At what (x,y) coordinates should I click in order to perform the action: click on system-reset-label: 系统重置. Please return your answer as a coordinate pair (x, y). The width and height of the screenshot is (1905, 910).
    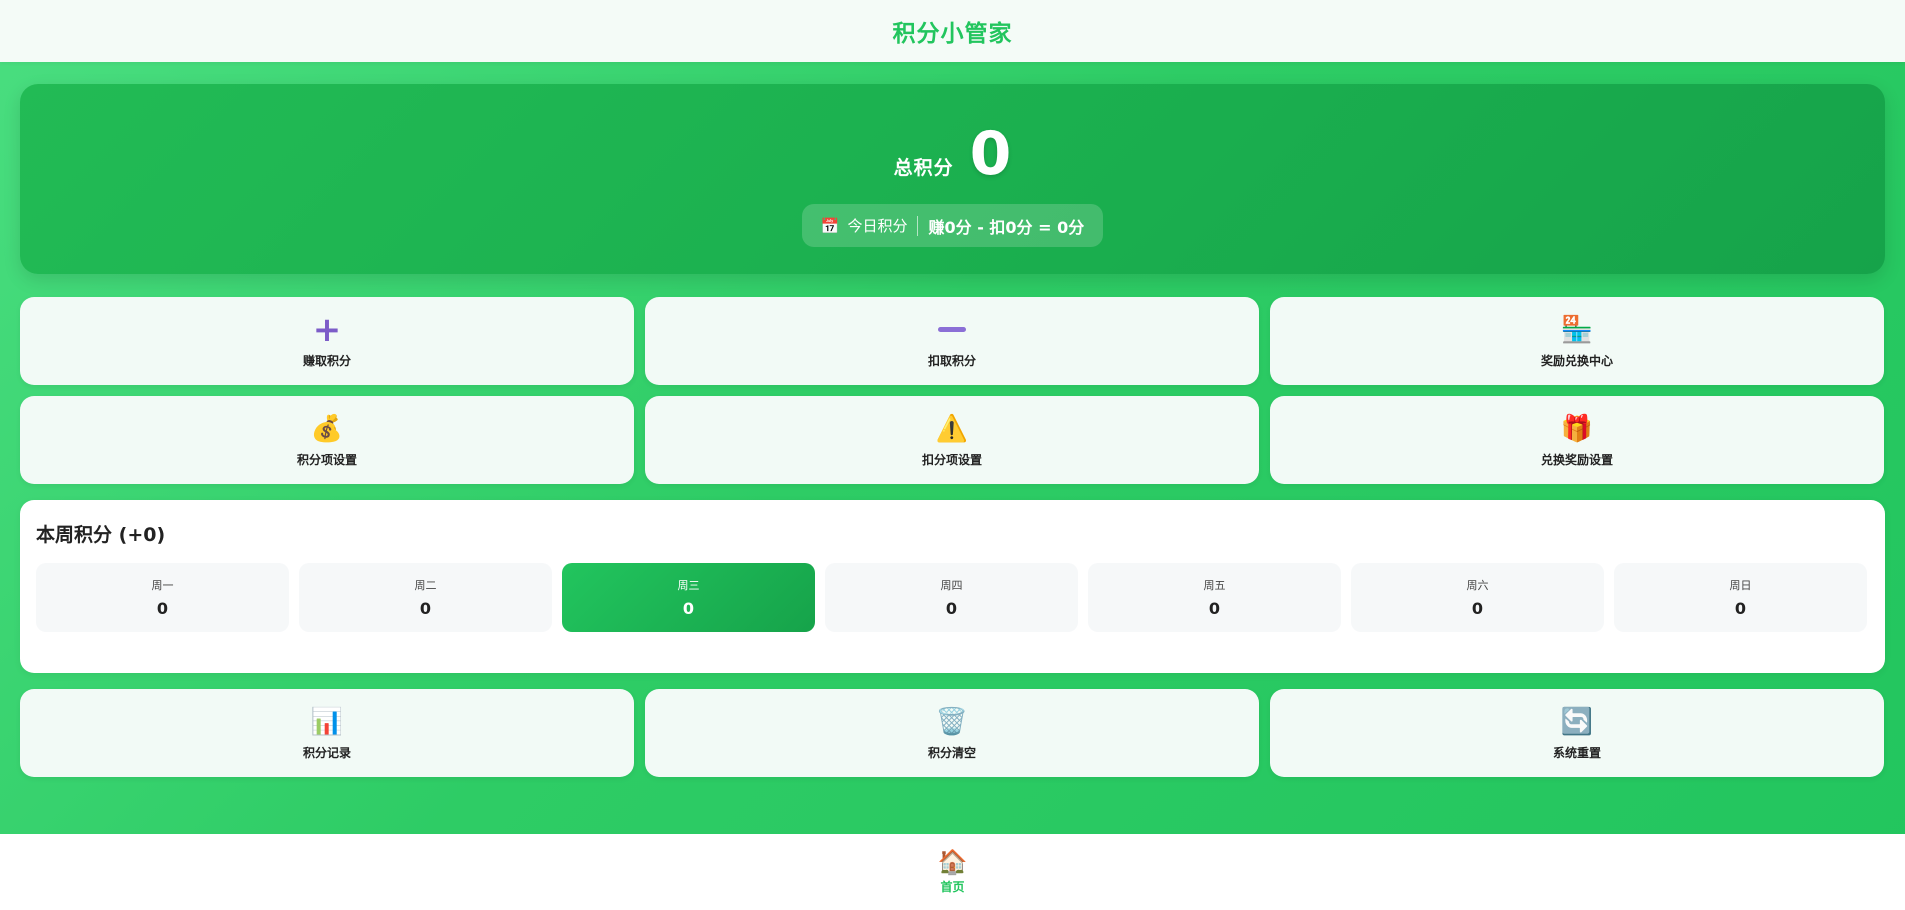
    Looking at the image, I should click on (1576, 752).